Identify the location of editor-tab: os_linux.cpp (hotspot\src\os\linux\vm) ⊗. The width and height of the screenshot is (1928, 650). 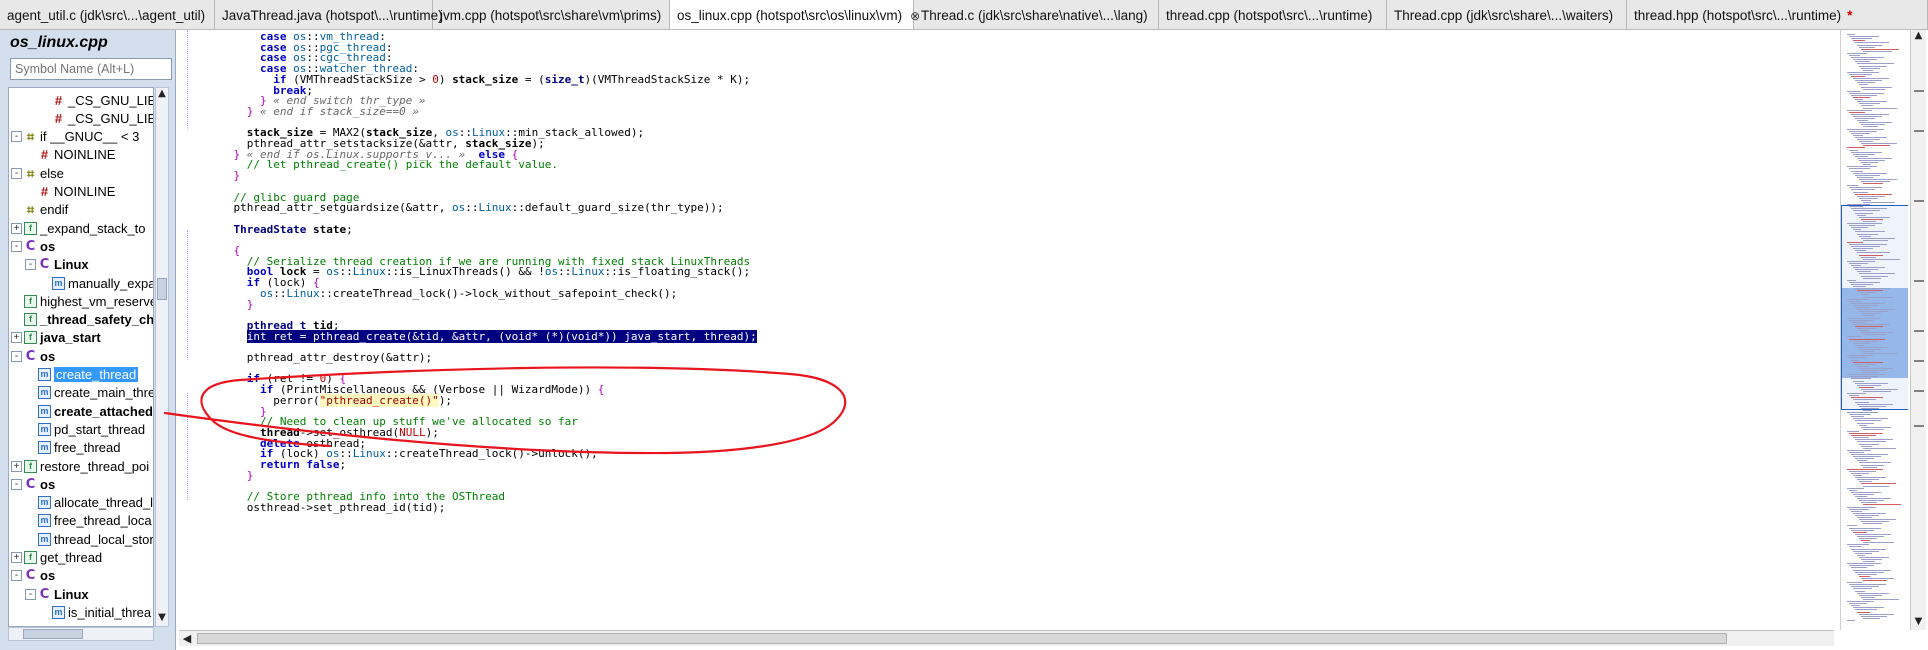
(795, 14).